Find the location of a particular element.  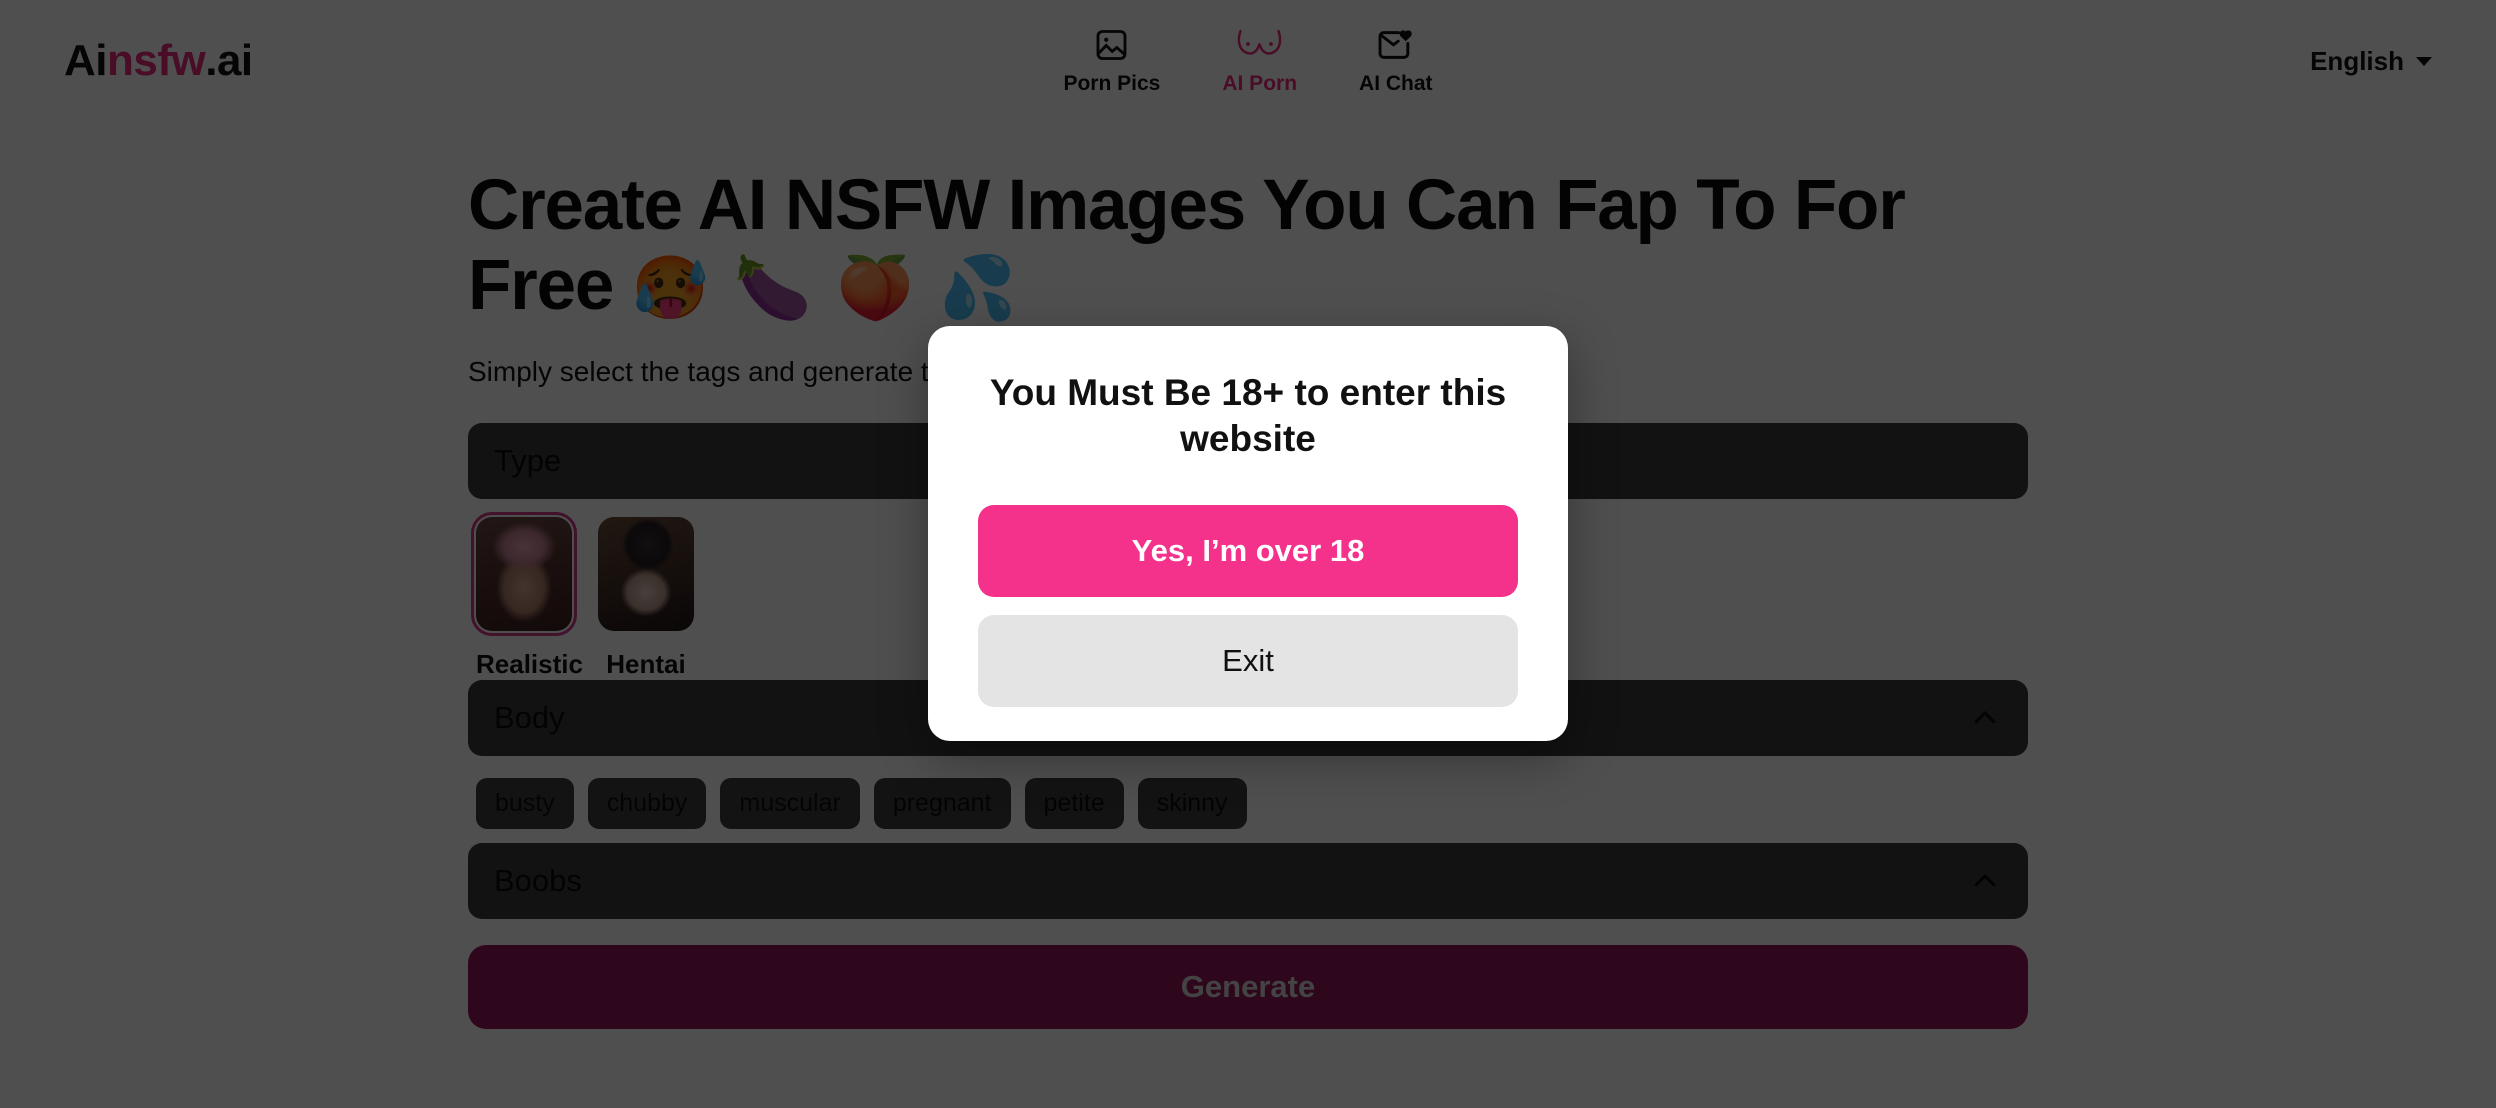

type-thumbnail-hentai is located at coordinates (646, 573).